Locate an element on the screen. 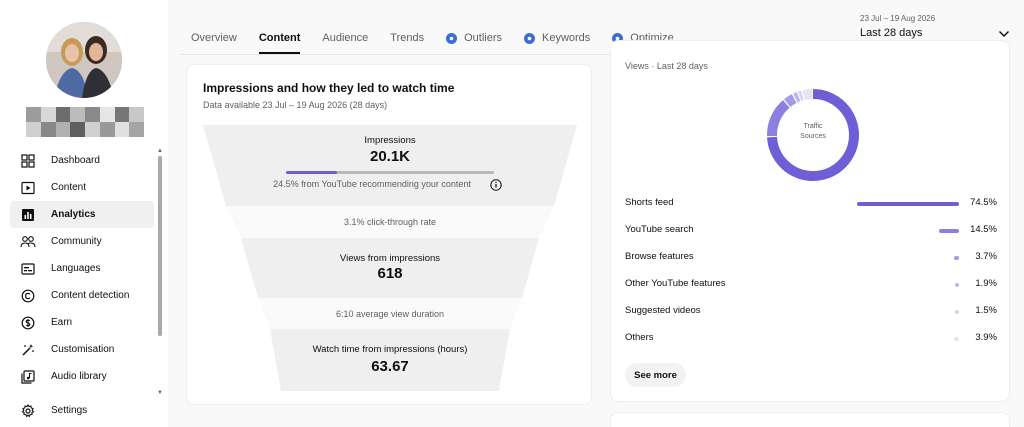 This screenshot has width=1024, height=427. sidebar-item-languages: Languages is located at coordinates (82, 268).